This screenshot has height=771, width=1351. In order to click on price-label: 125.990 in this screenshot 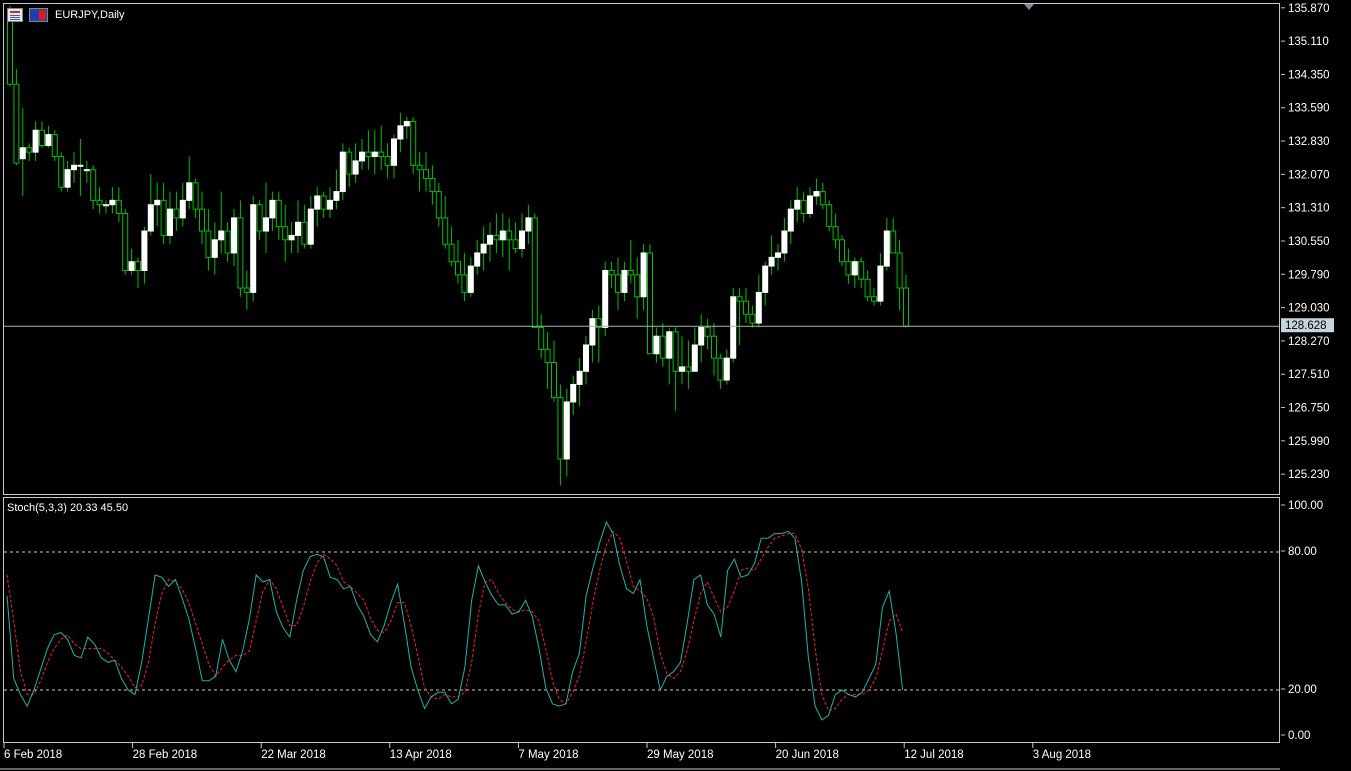, I will do `click(1309, 442)`.